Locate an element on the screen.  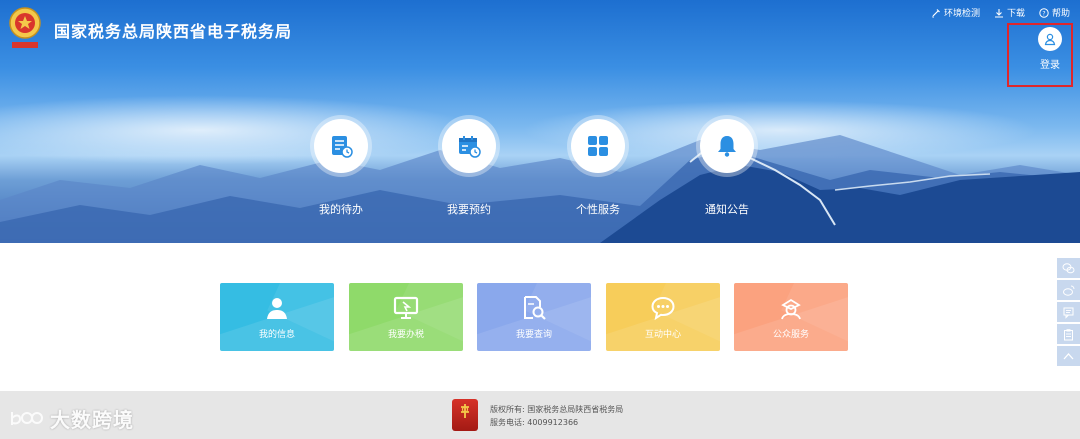
chat-icon is located at coordinates (663, 308).